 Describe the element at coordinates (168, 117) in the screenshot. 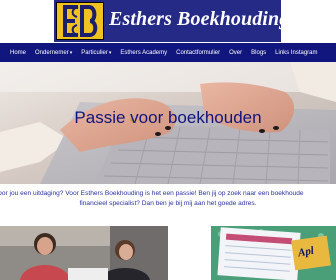

I see `hero-title: Passie voor boekhouden` at that location.